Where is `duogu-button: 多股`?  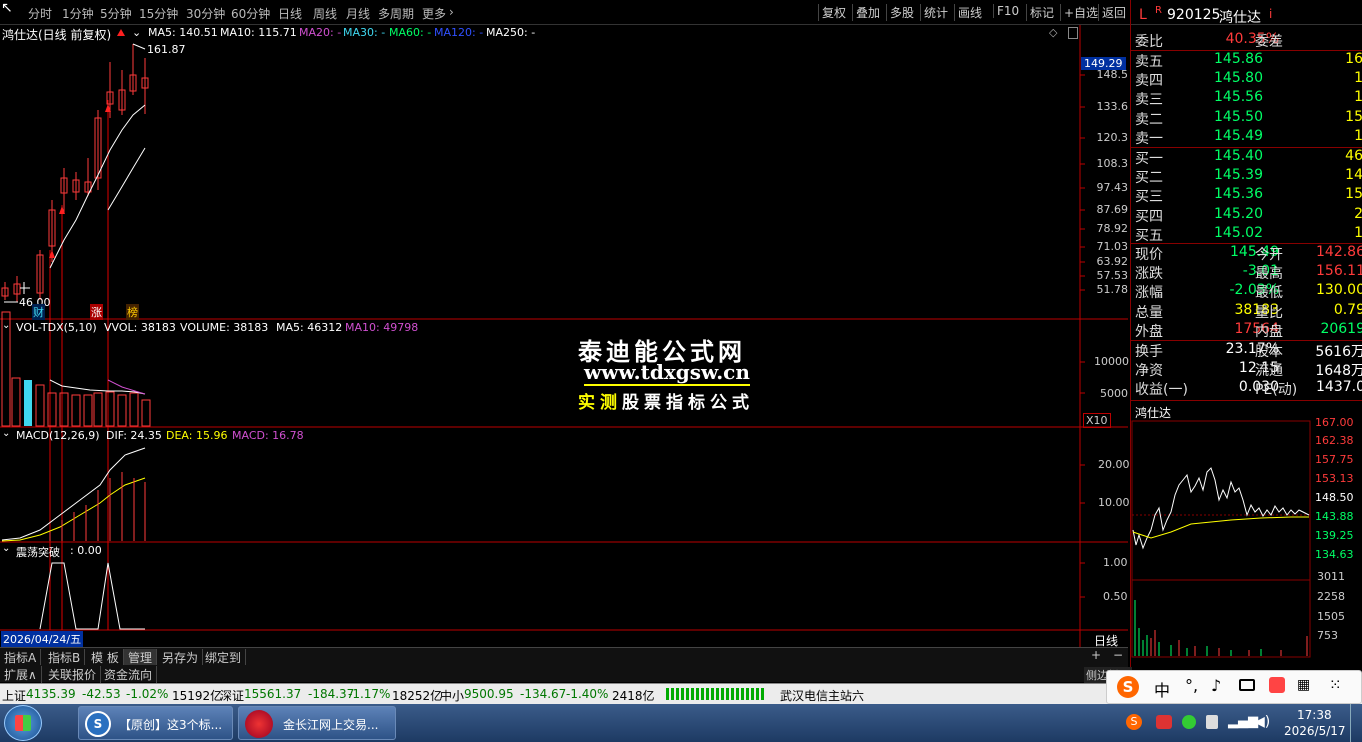 duogu-button: 多股 is located at coordinates (901, 12).